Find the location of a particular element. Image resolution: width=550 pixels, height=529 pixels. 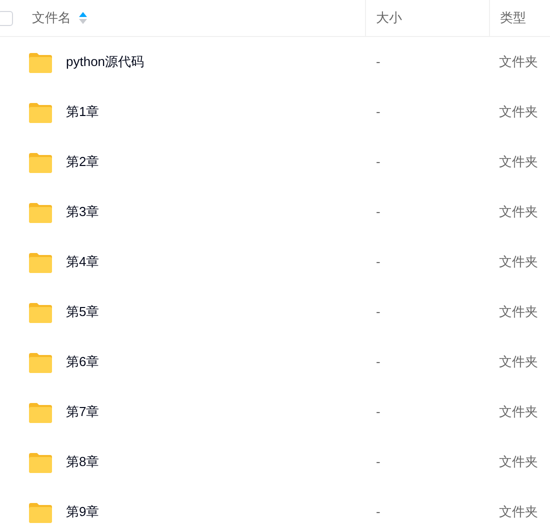

column-header: 大小 is located at coordinates (389, 18).